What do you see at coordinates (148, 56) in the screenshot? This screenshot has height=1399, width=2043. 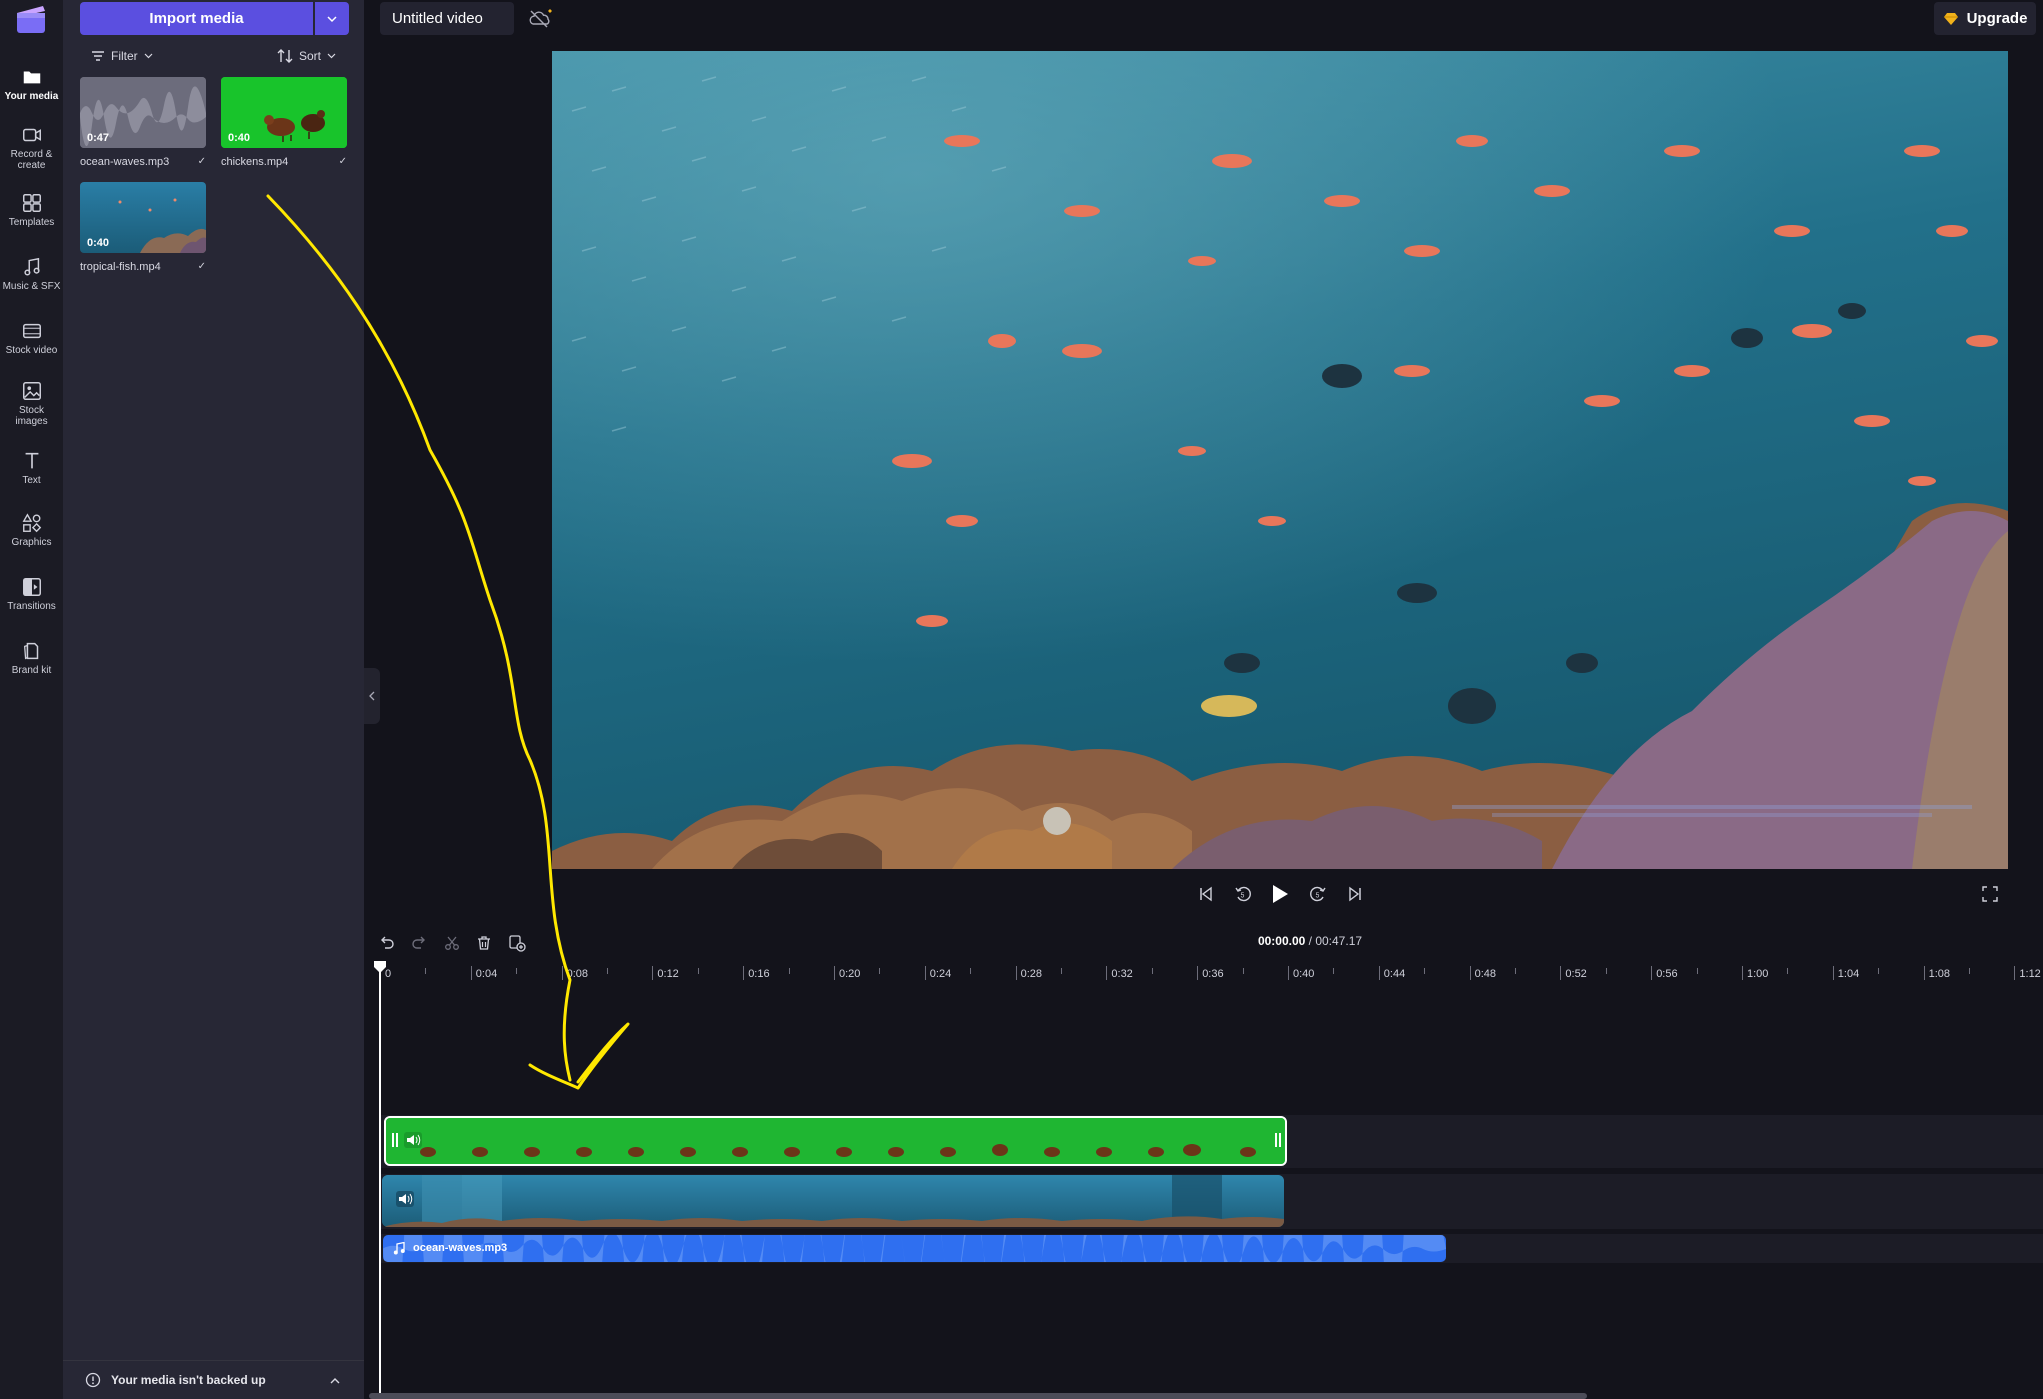 I see `chevron-down-icon` at bounding box center [148, 56].